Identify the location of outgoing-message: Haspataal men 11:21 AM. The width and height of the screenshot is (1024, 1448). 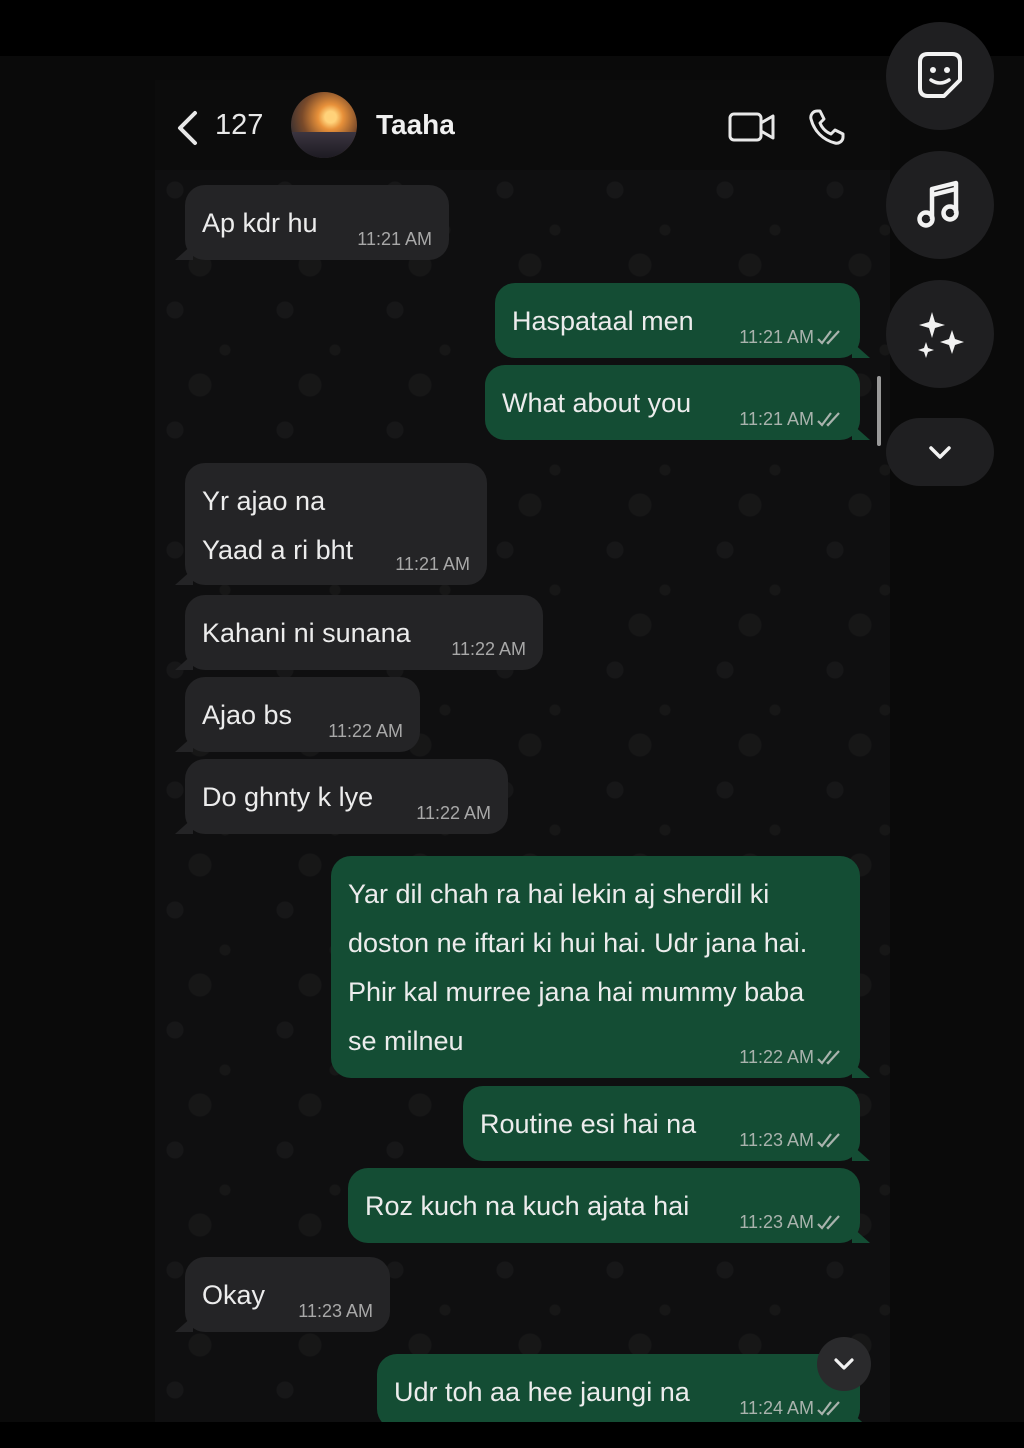
(682, 320).